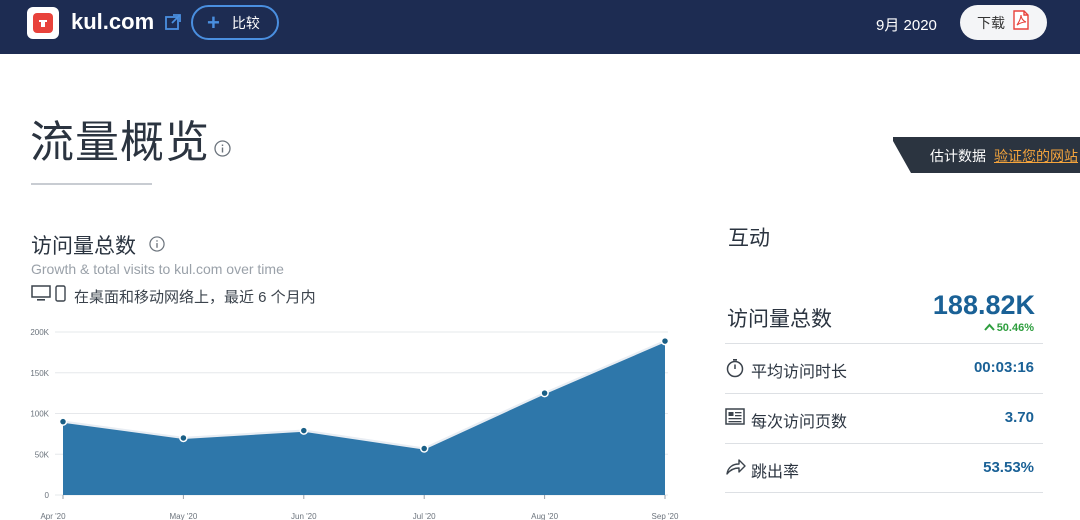  Describe the element at coordinates (83, 246) in the screenshot. I see `visits-section-title: 访问量总数` at that location.